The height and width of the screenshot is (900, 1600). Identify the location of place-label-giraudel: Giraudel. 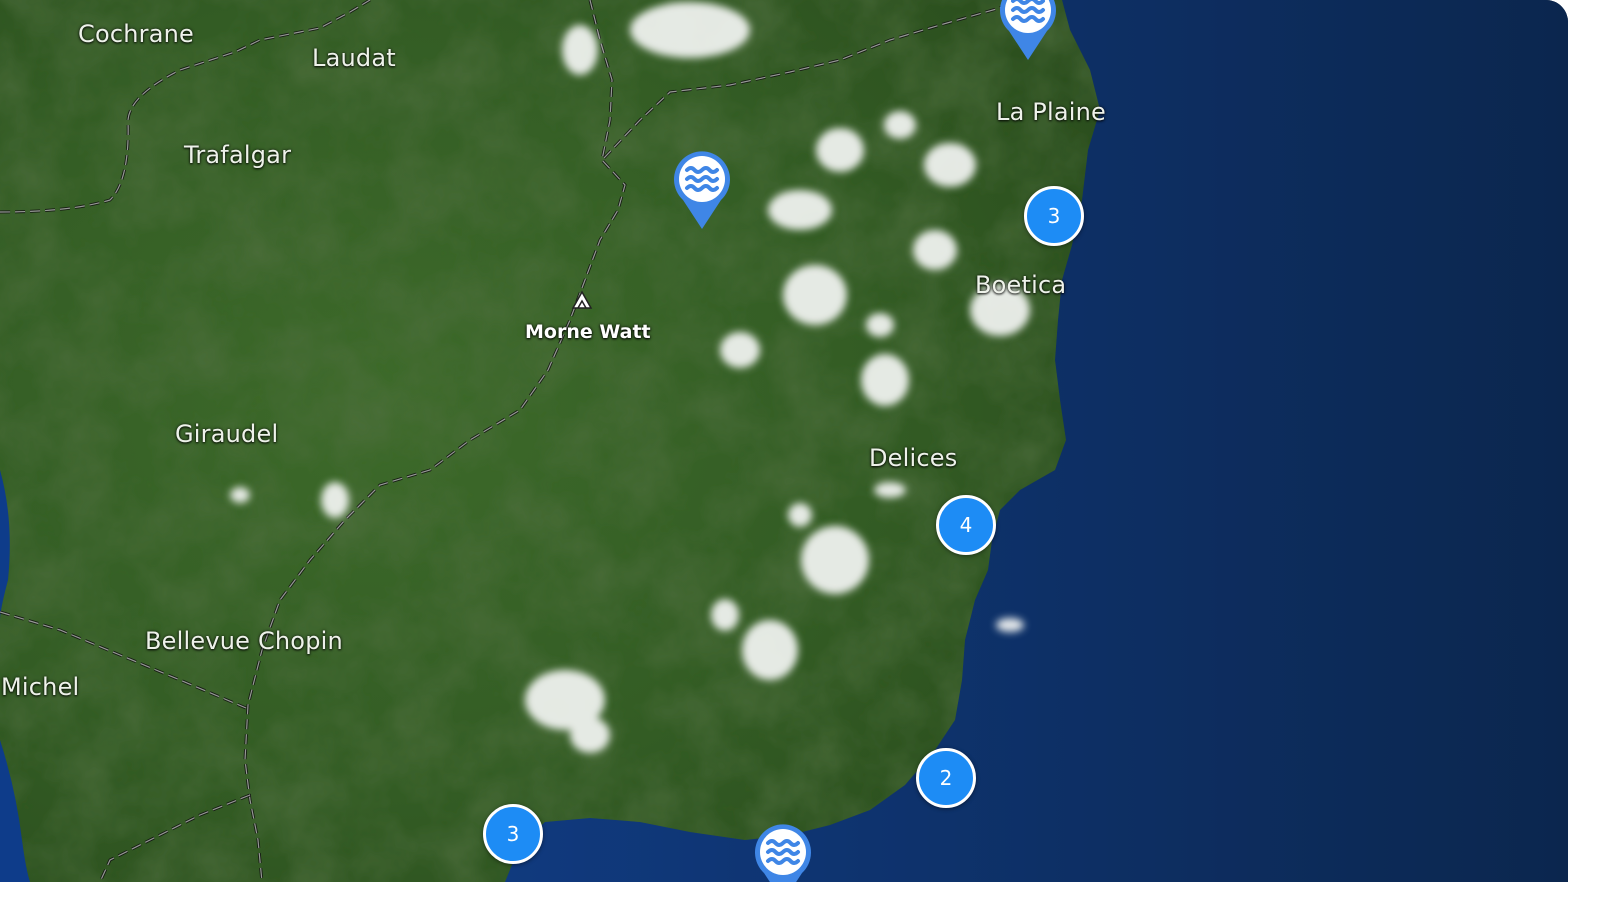
(227, 434).